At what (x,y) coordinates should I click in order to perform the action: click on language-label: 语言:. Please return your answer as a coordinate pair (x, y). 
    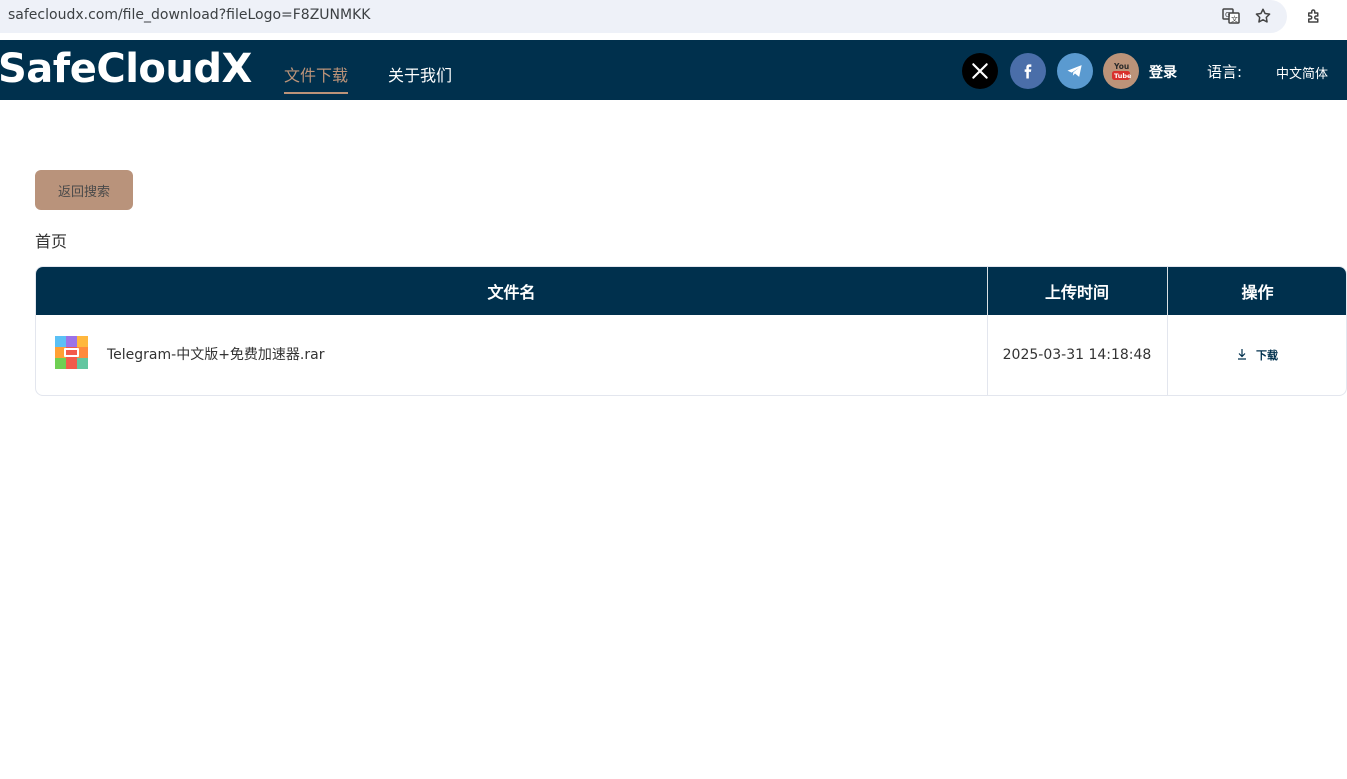
    Looking at the image, I should click on (1225, 72).